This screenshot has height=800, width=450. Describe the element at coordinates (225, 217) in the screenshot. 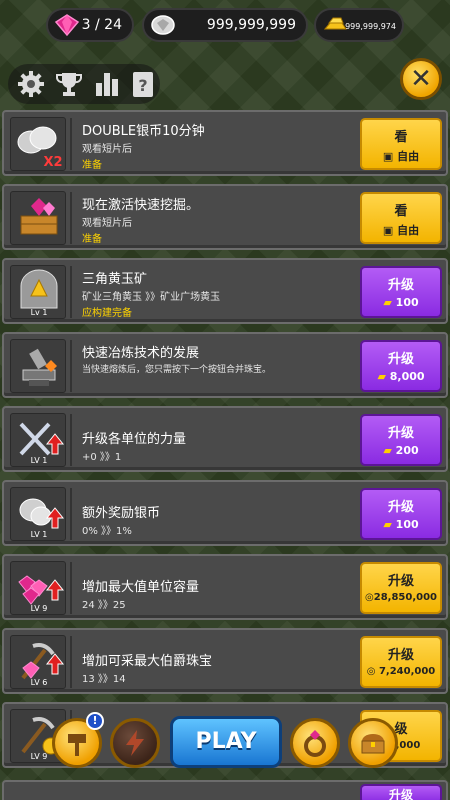

I see `list-item: 现在激活快速挖掘。 观看短片后 准备 看 ▣ 自由` at that location.